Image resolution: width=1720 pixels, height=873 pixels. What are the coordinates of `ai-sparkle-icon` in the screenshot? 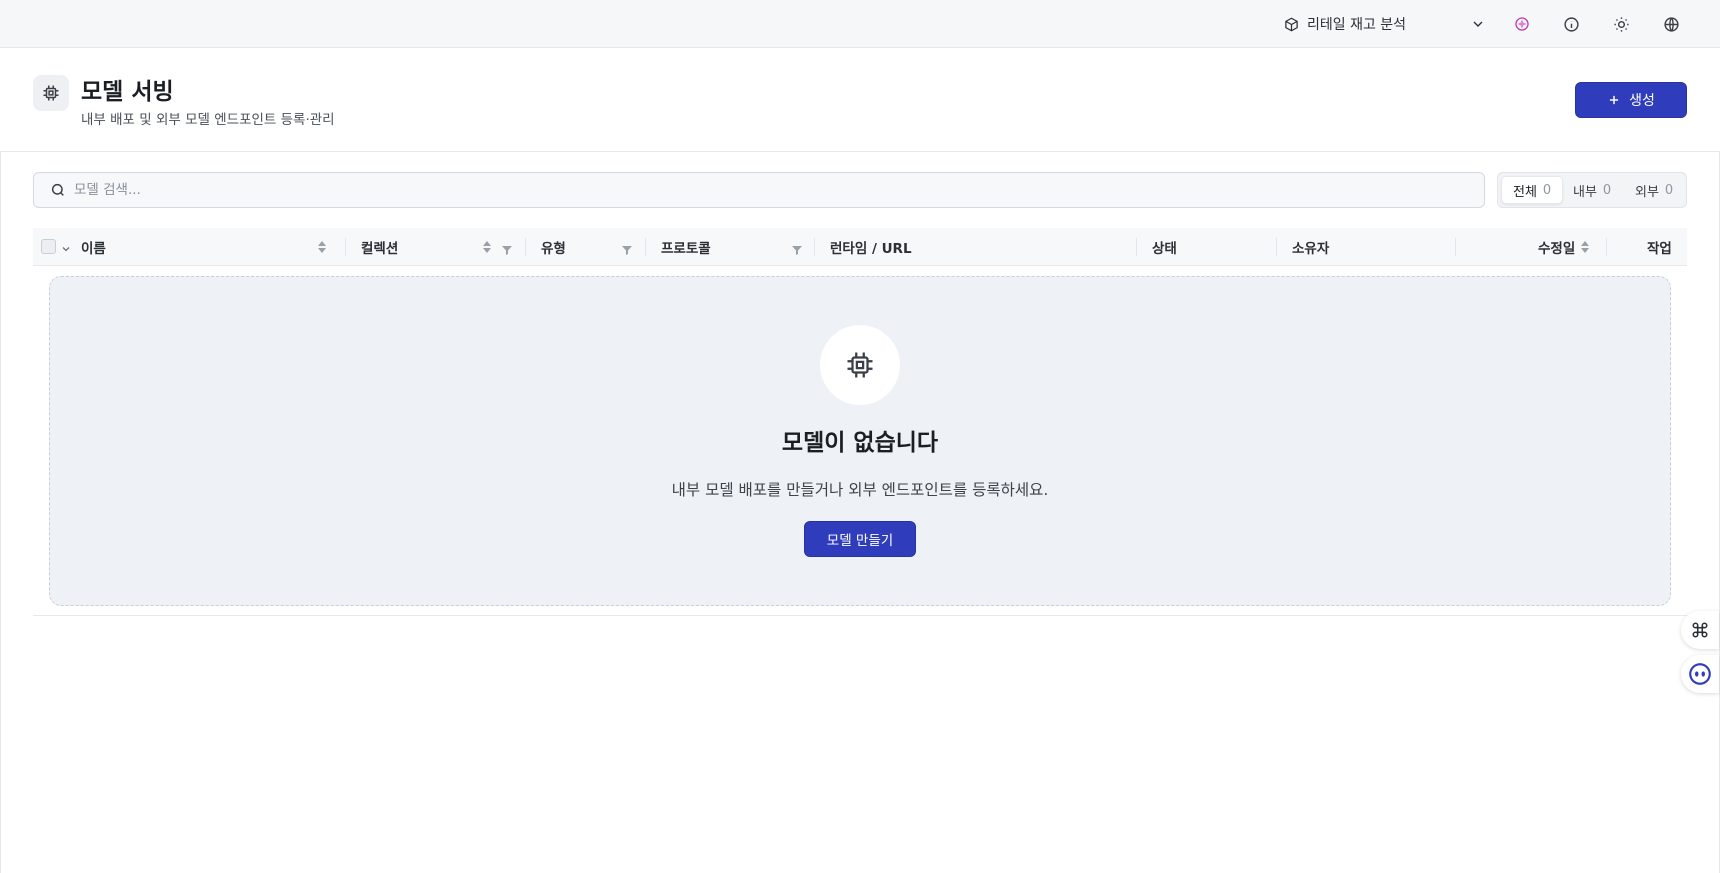 It's located at (1522, 24).